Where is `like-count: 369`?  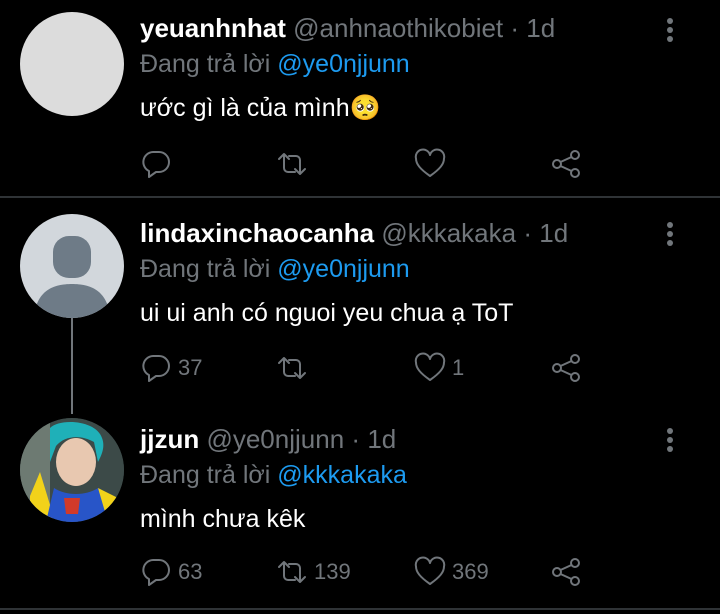
like-count: 369 is located at coordinates (470, 571).